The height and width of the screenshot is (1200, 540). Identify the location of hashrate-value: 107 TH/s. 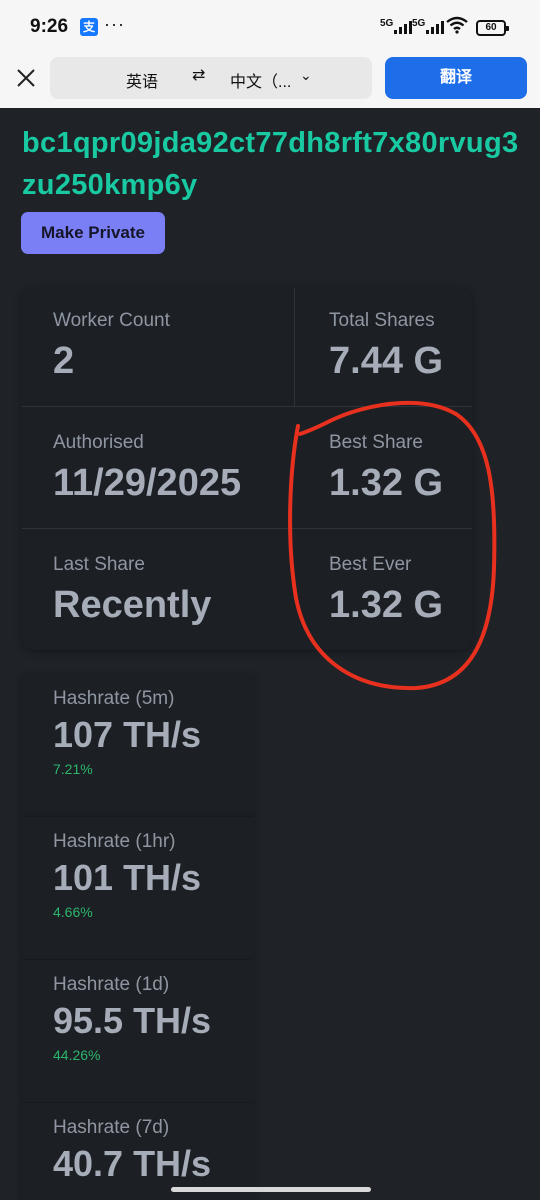
(127, 734).